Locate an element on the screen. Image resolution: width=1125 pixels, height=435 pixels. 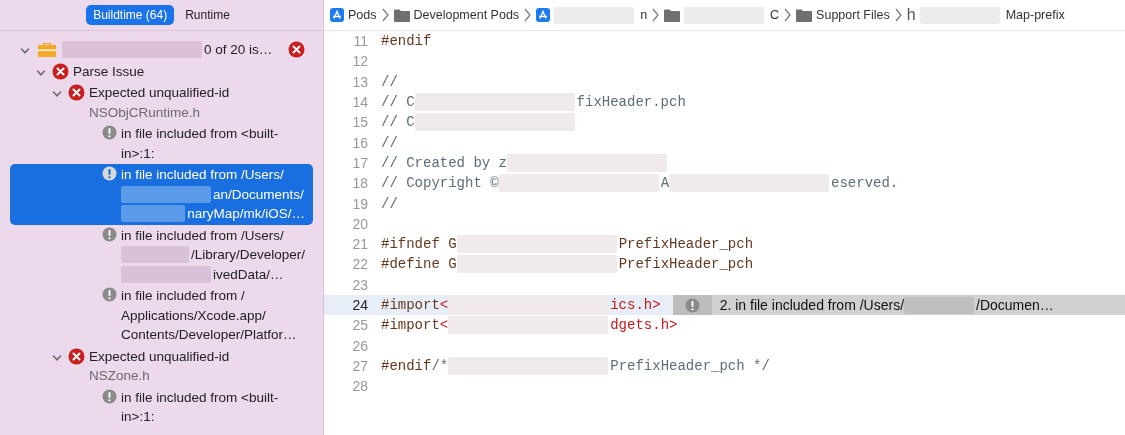
annotation-text: 2. in file included from /Users/ is located at coordinates (812, 305).